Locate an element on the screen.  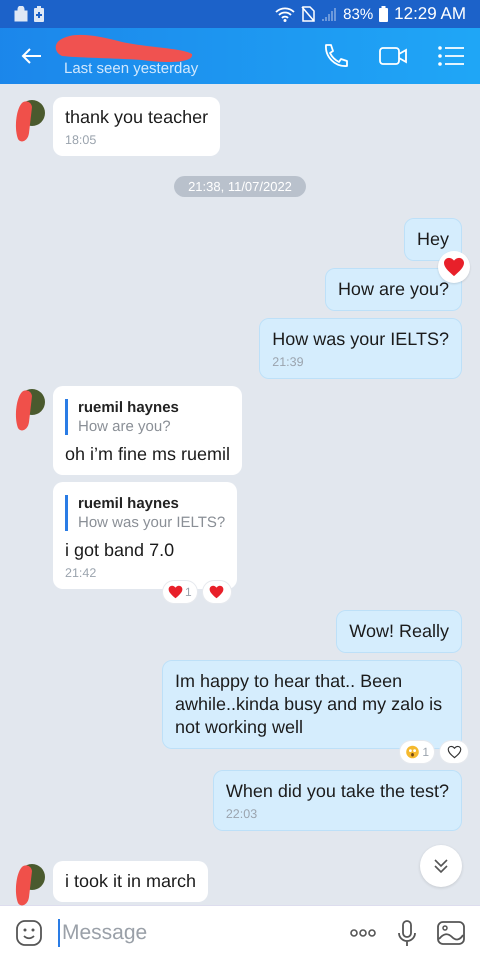
message-composer-bar: Message is located at coordinates (240, 932).